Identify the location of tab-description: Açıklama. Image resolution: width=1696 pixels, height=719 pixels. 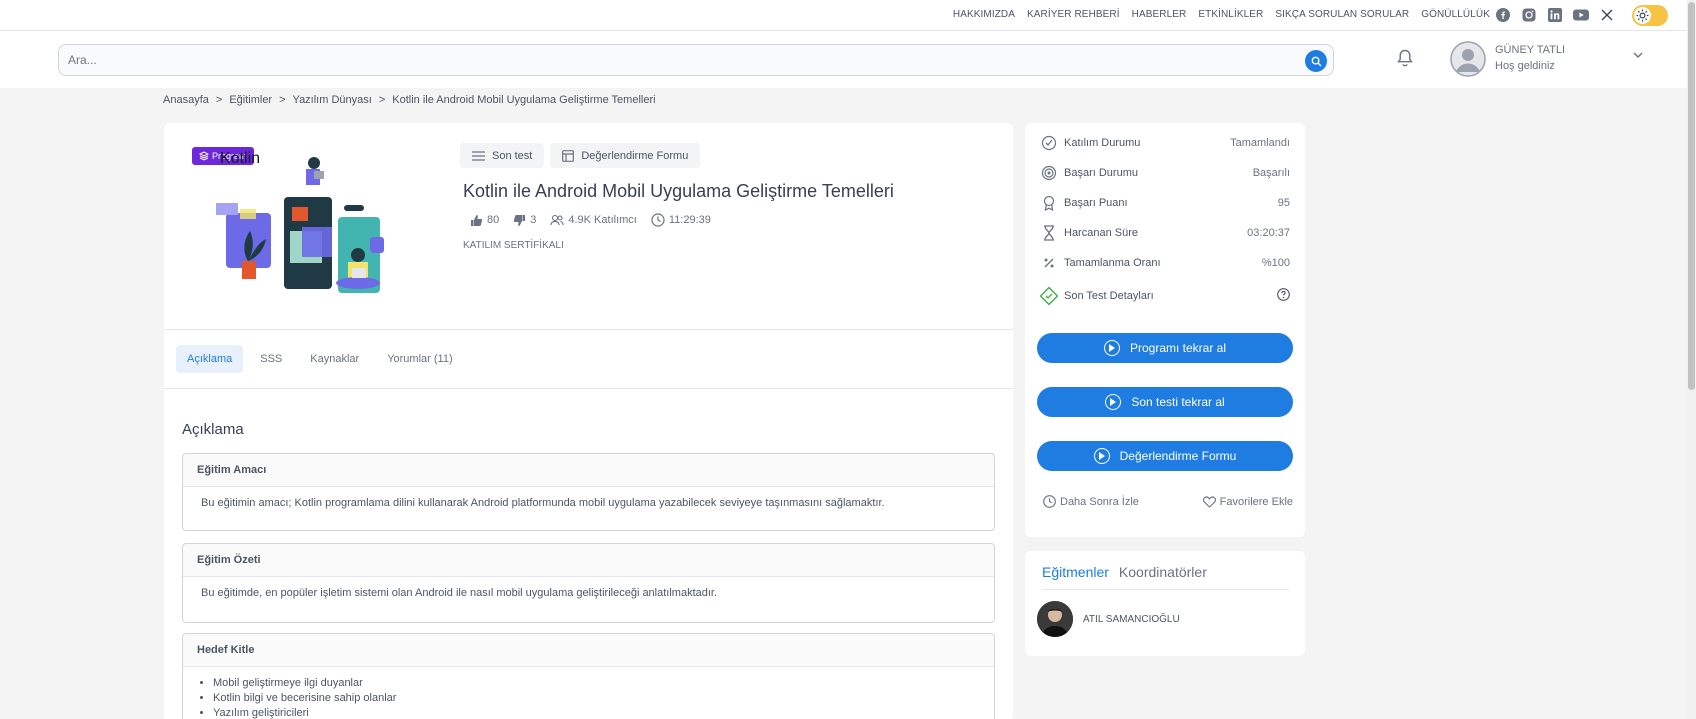
(210, 359).